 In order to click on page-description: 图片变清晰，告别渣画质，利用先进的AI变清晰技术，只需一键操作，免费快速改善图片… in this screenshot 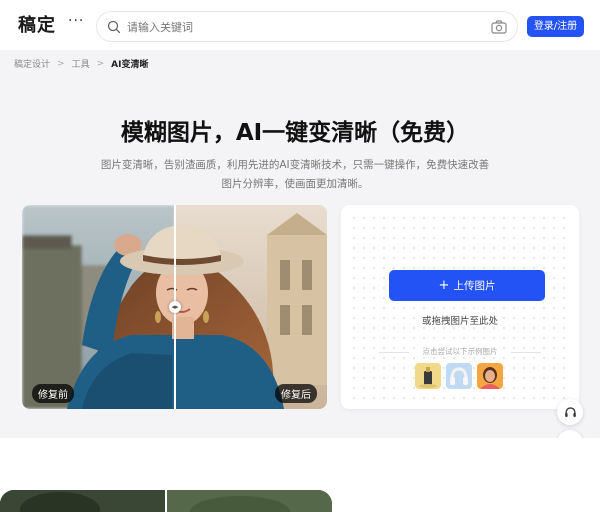, I will do `click(295, 174)`.